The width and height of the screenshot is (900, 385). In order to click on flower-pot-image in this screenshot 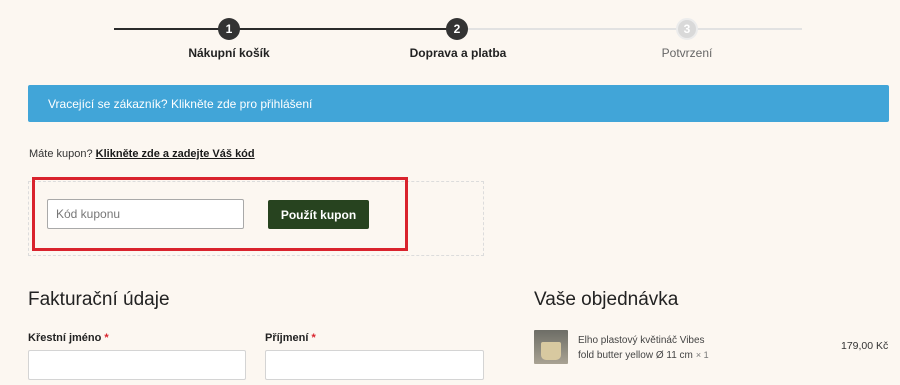, I will do `click(551, 347)`.